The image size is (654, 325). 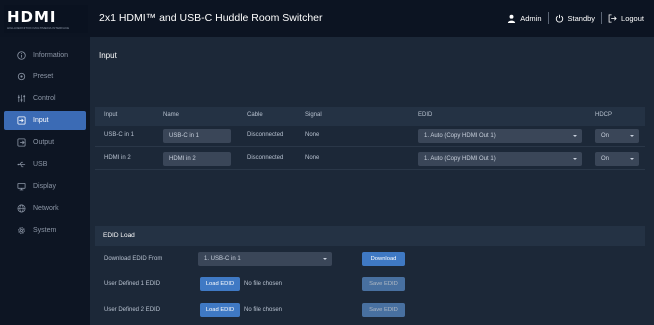 What do you see at coordinates (133, 259) in the screenshot?
I see `download-edid-label: Download EDID From` at bounding box center [133, 259].